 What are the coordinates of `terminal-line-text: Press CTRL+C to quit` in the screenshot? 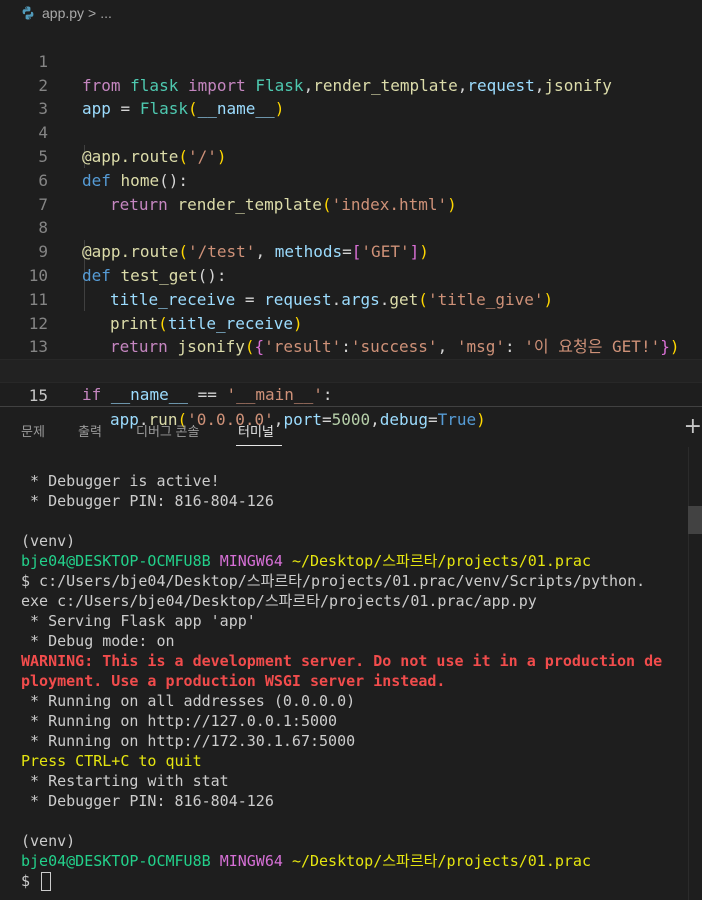 It's located at (111, 761).